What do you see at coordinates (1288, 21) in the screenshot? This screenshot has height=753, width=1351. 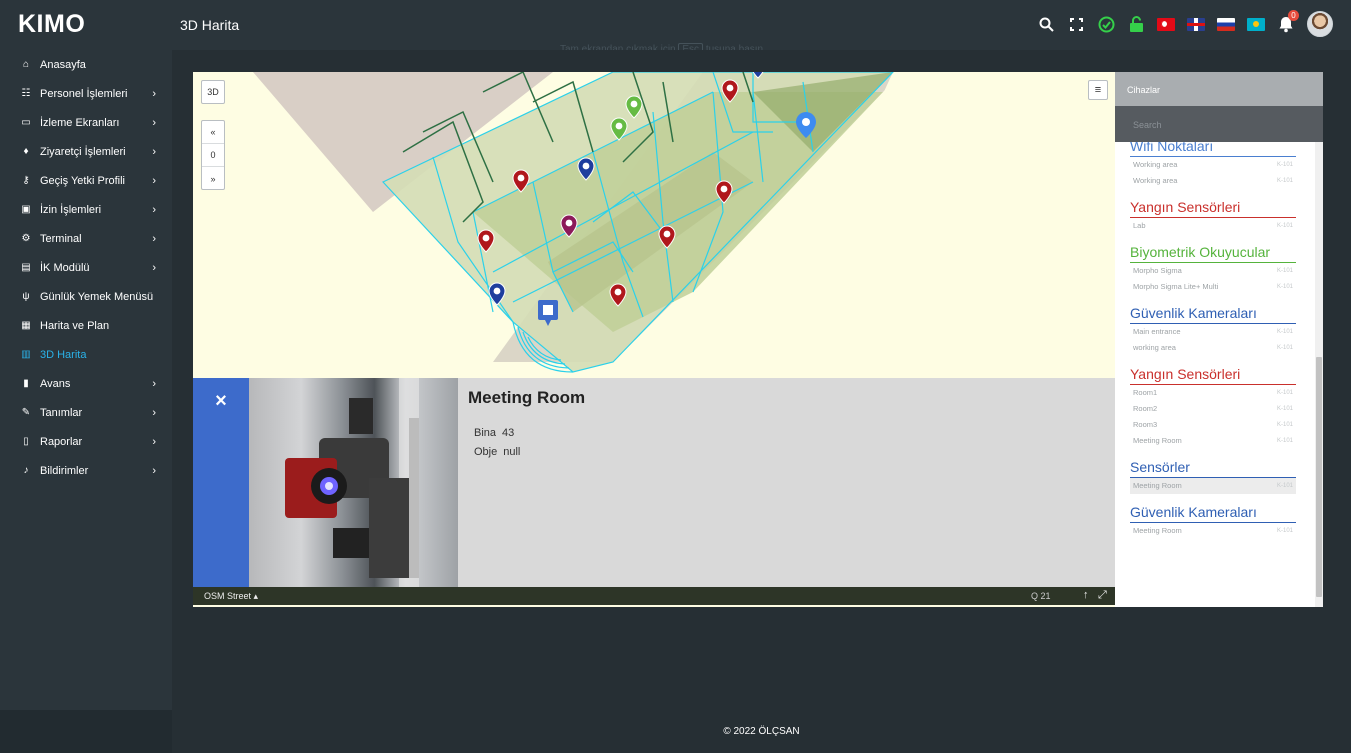 I see `bell-icon: 0` at bounding box center [1288, 21].